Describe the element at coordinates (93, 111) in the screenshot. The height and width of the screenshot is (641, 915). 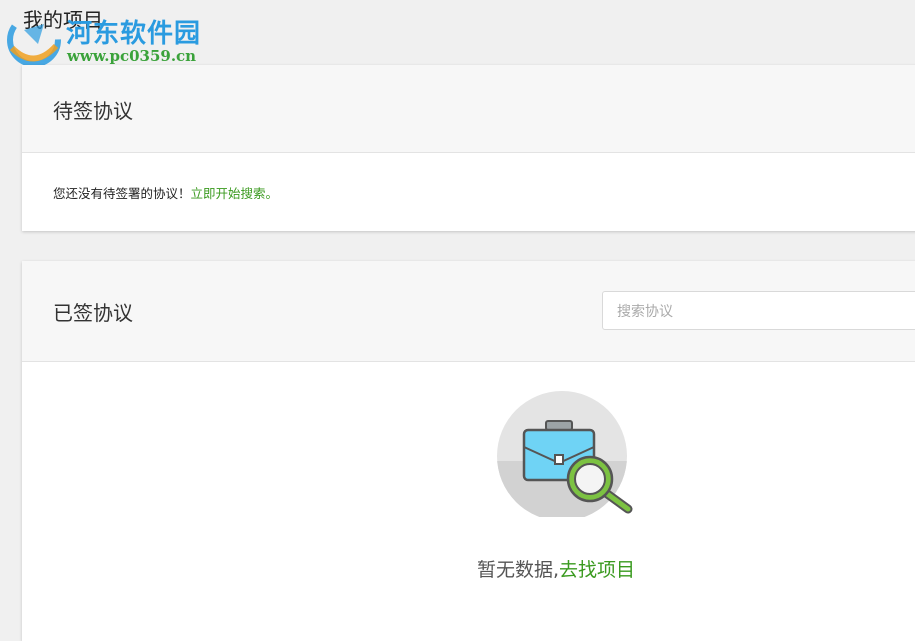
I see `pending-agreements-title: 待签协议` at that location.